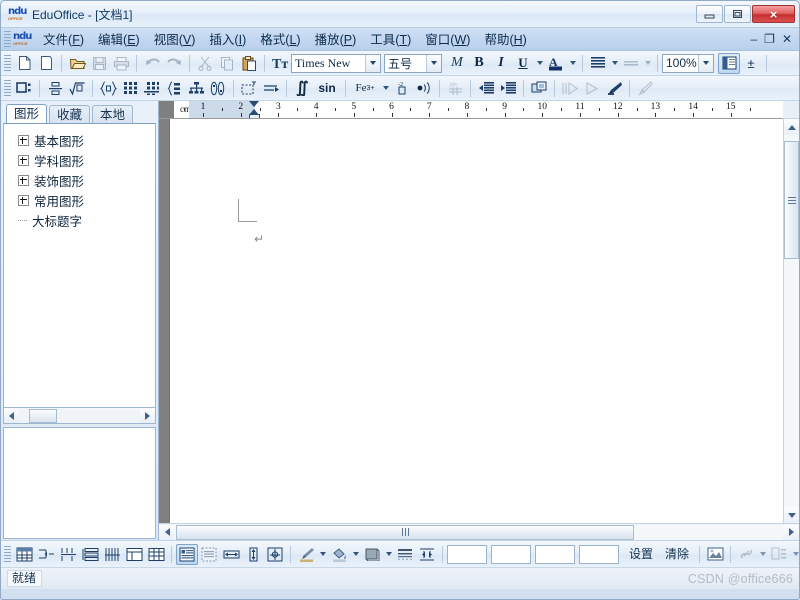  Describe the element at coordinates (302, 88) in the screenshot. I see `integral-icon: ∬` at that location.